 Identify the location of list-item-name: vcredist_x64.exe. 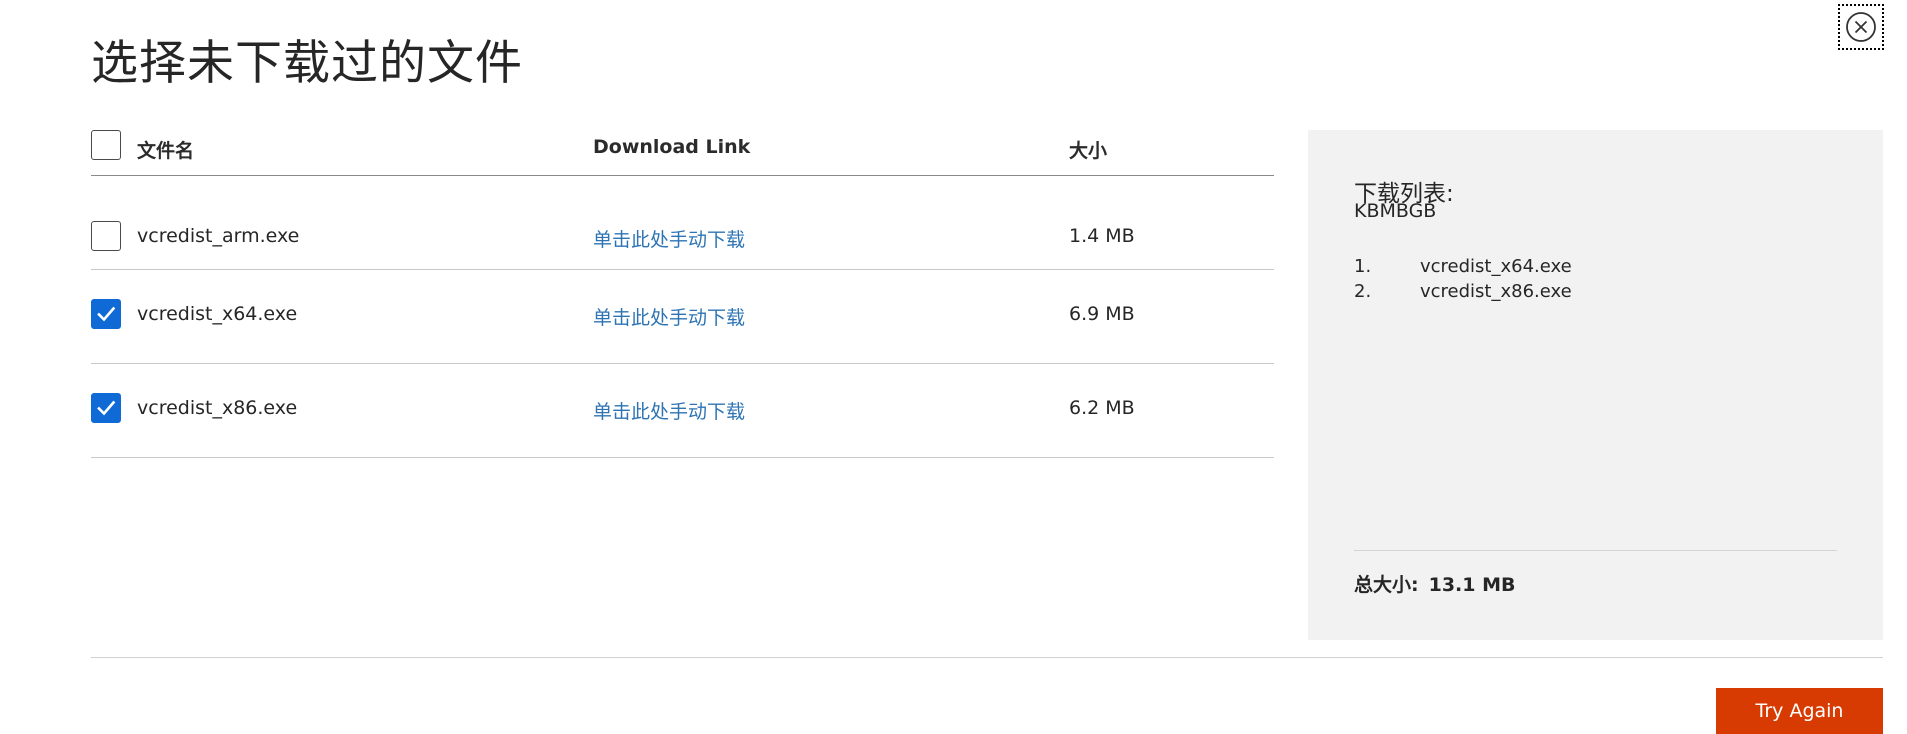
(1496, 266).